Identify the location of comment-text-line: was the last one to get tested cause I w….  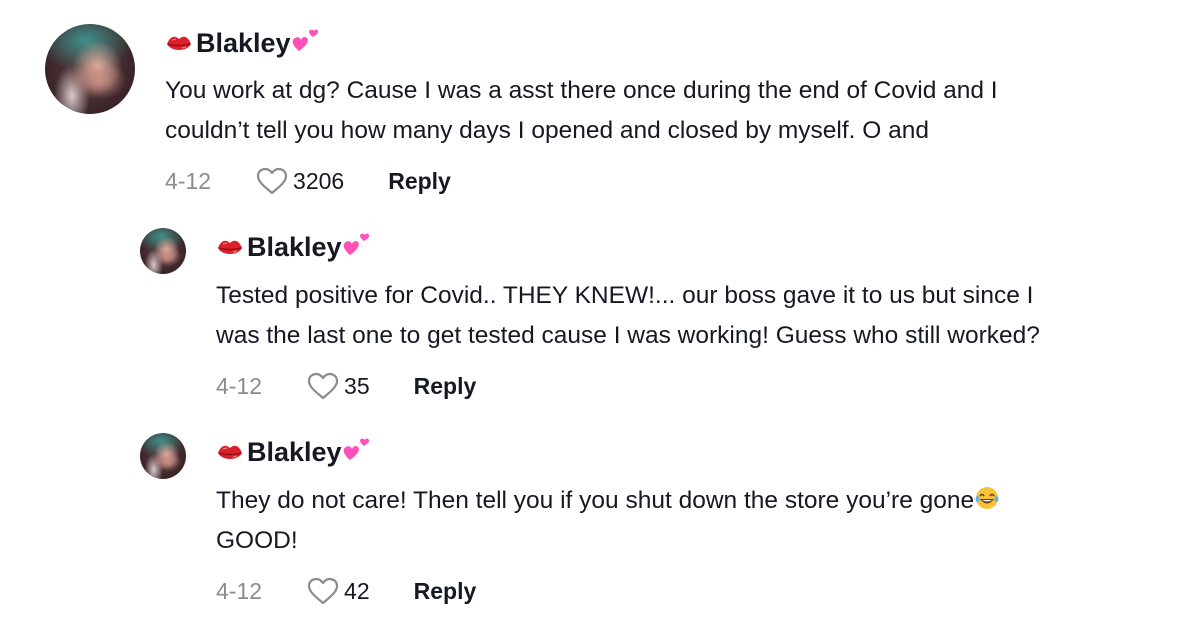
(628, 335).